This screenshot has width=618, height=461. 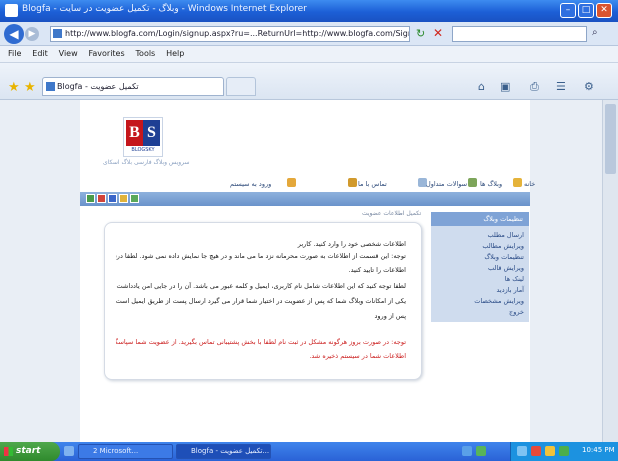 I want to click on blue-header-bar, so click(x=305, y=199).